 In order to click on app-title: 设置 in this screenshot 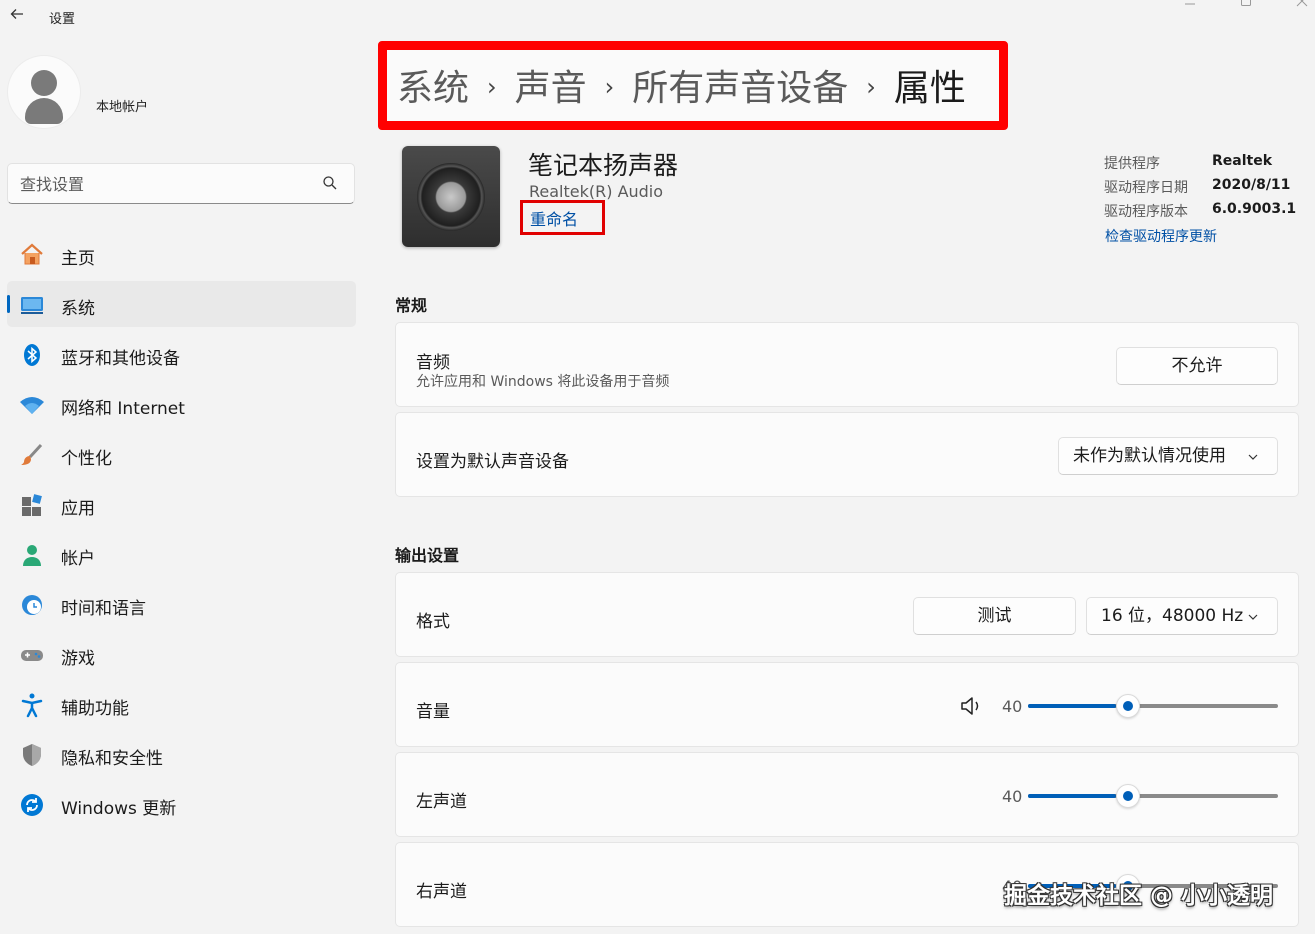, I will do `click(62, 19)`.